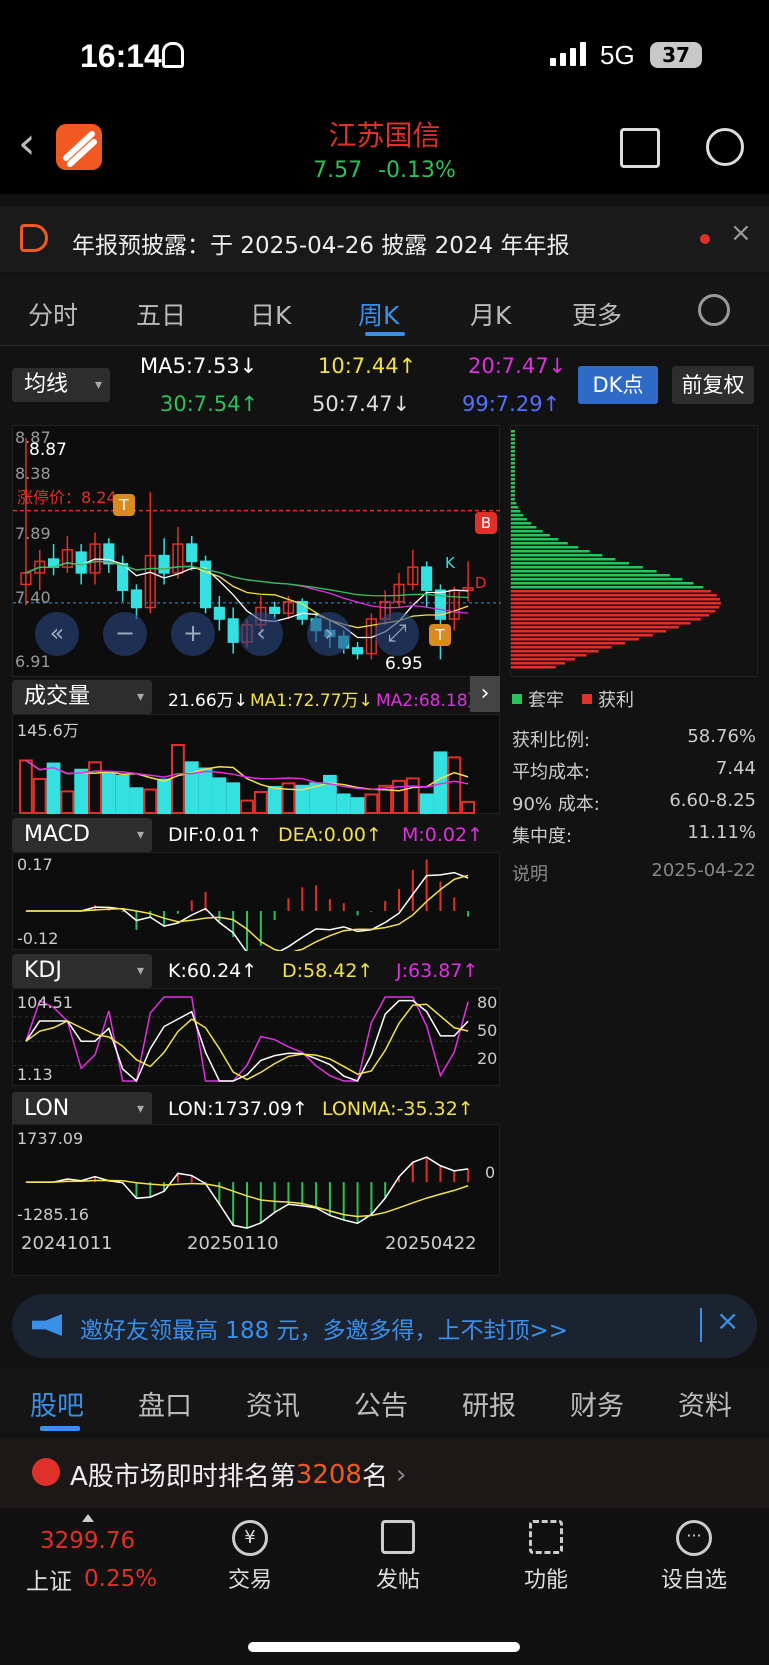 Image resolution: width=769 pixels, height=1665 pixels. I want to click on kdj-bottom-label: 1.13, so click(35, 1074).